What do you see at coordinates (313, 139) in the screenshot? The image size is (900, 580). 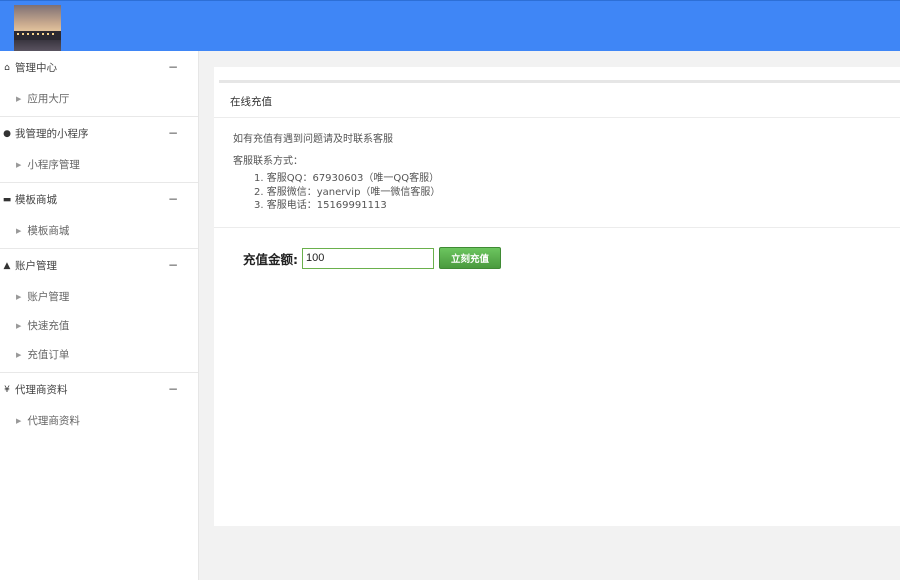 I see `notice-text: 如有充值有遇到问题请及时联系客服` at bounding box center [313, 139].